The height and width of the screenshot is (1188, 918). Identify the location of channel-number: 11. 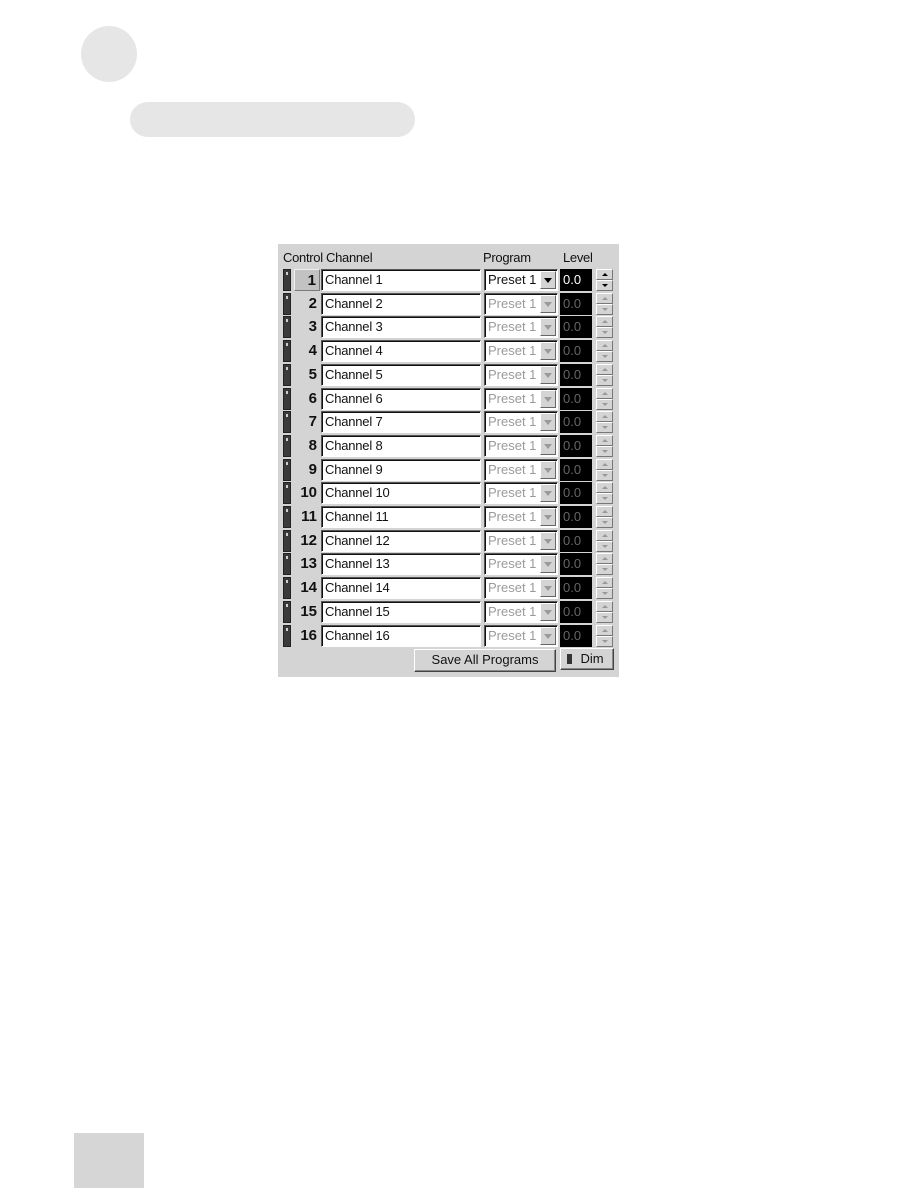
(307, 517).